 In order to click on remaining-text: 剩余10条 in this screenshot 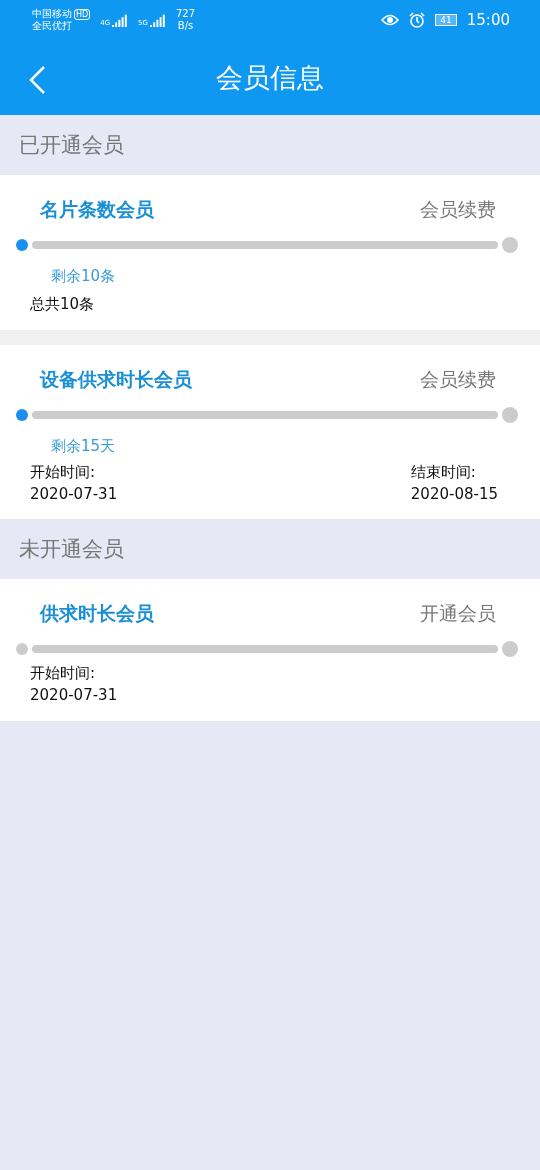, I will do `click(84, 276)`.